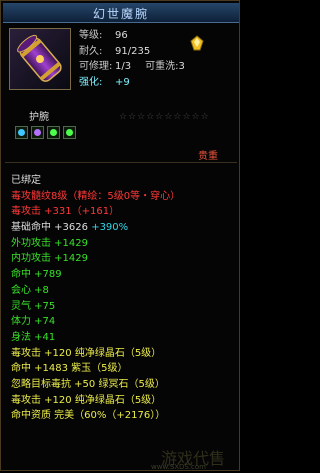  What do you see at coordinates (162, 66) in the screenshot?
I see `reforge-label: 可重洗:` at bounding box center [162, 66].